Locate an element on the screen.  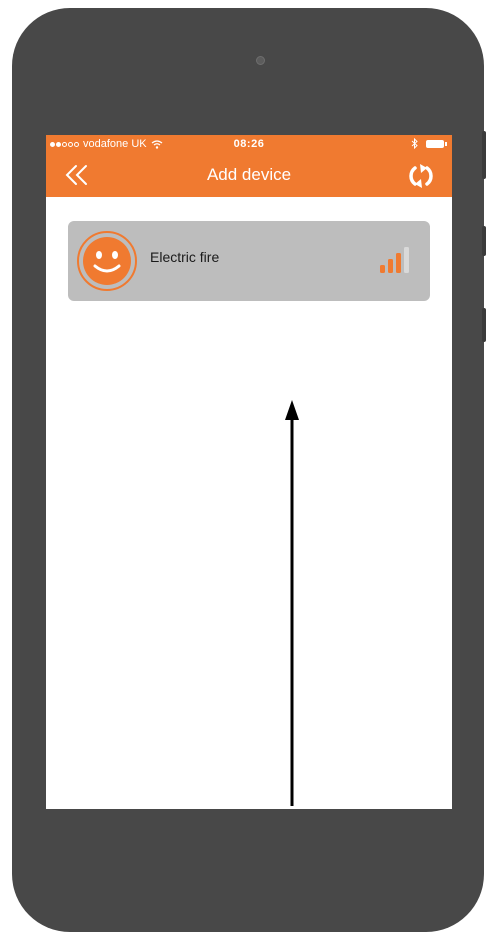
device-name: Electric fire is located at coordinates (185, 257).